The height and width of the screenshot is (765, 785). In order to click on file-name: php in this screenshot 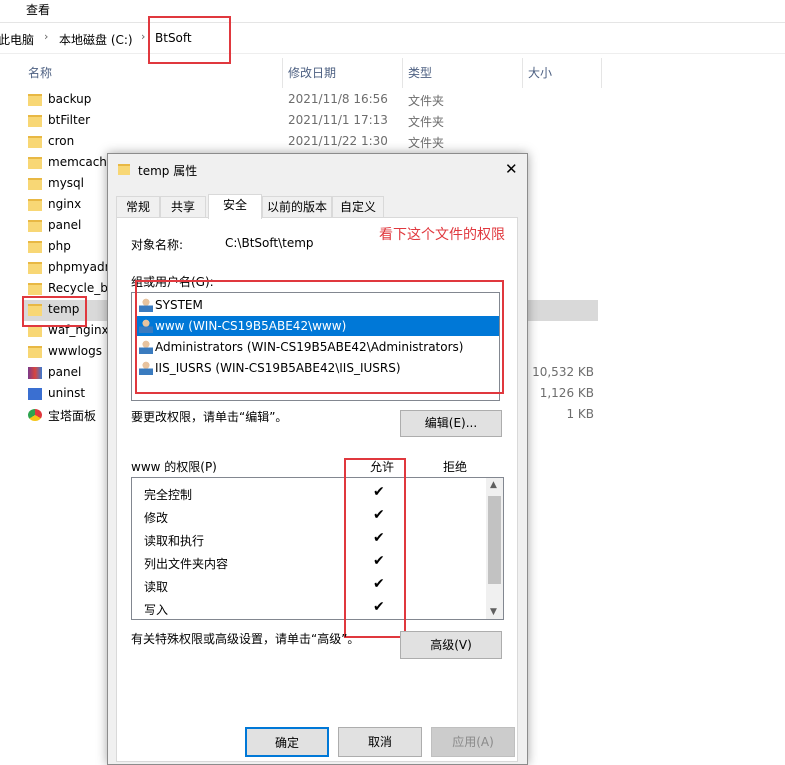, I will do `click(59, 246)`.